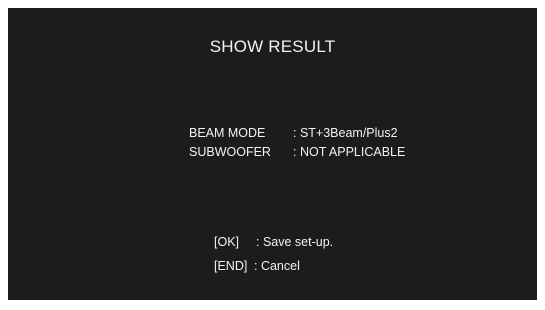 This screenshot has width=545, height=310. I want to click on end-key-label: [END], so click(231, 266).